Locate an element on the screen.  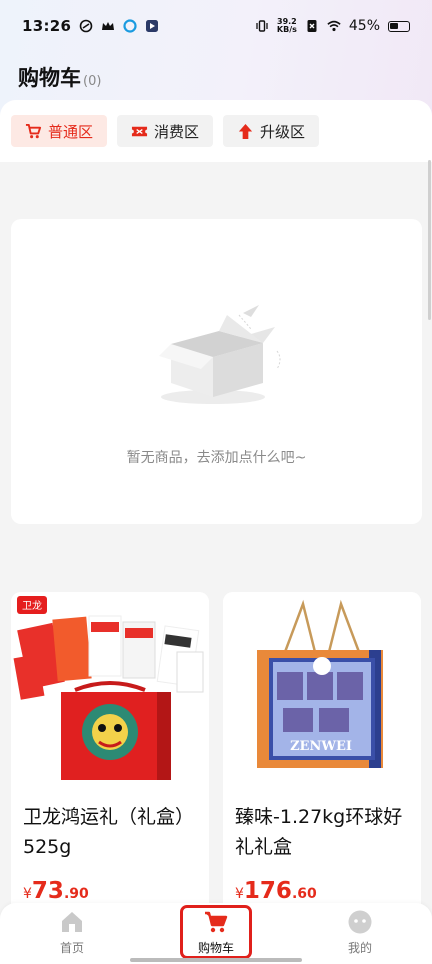
page-header: 购物车 (0) is located at coordinates (59, 77).